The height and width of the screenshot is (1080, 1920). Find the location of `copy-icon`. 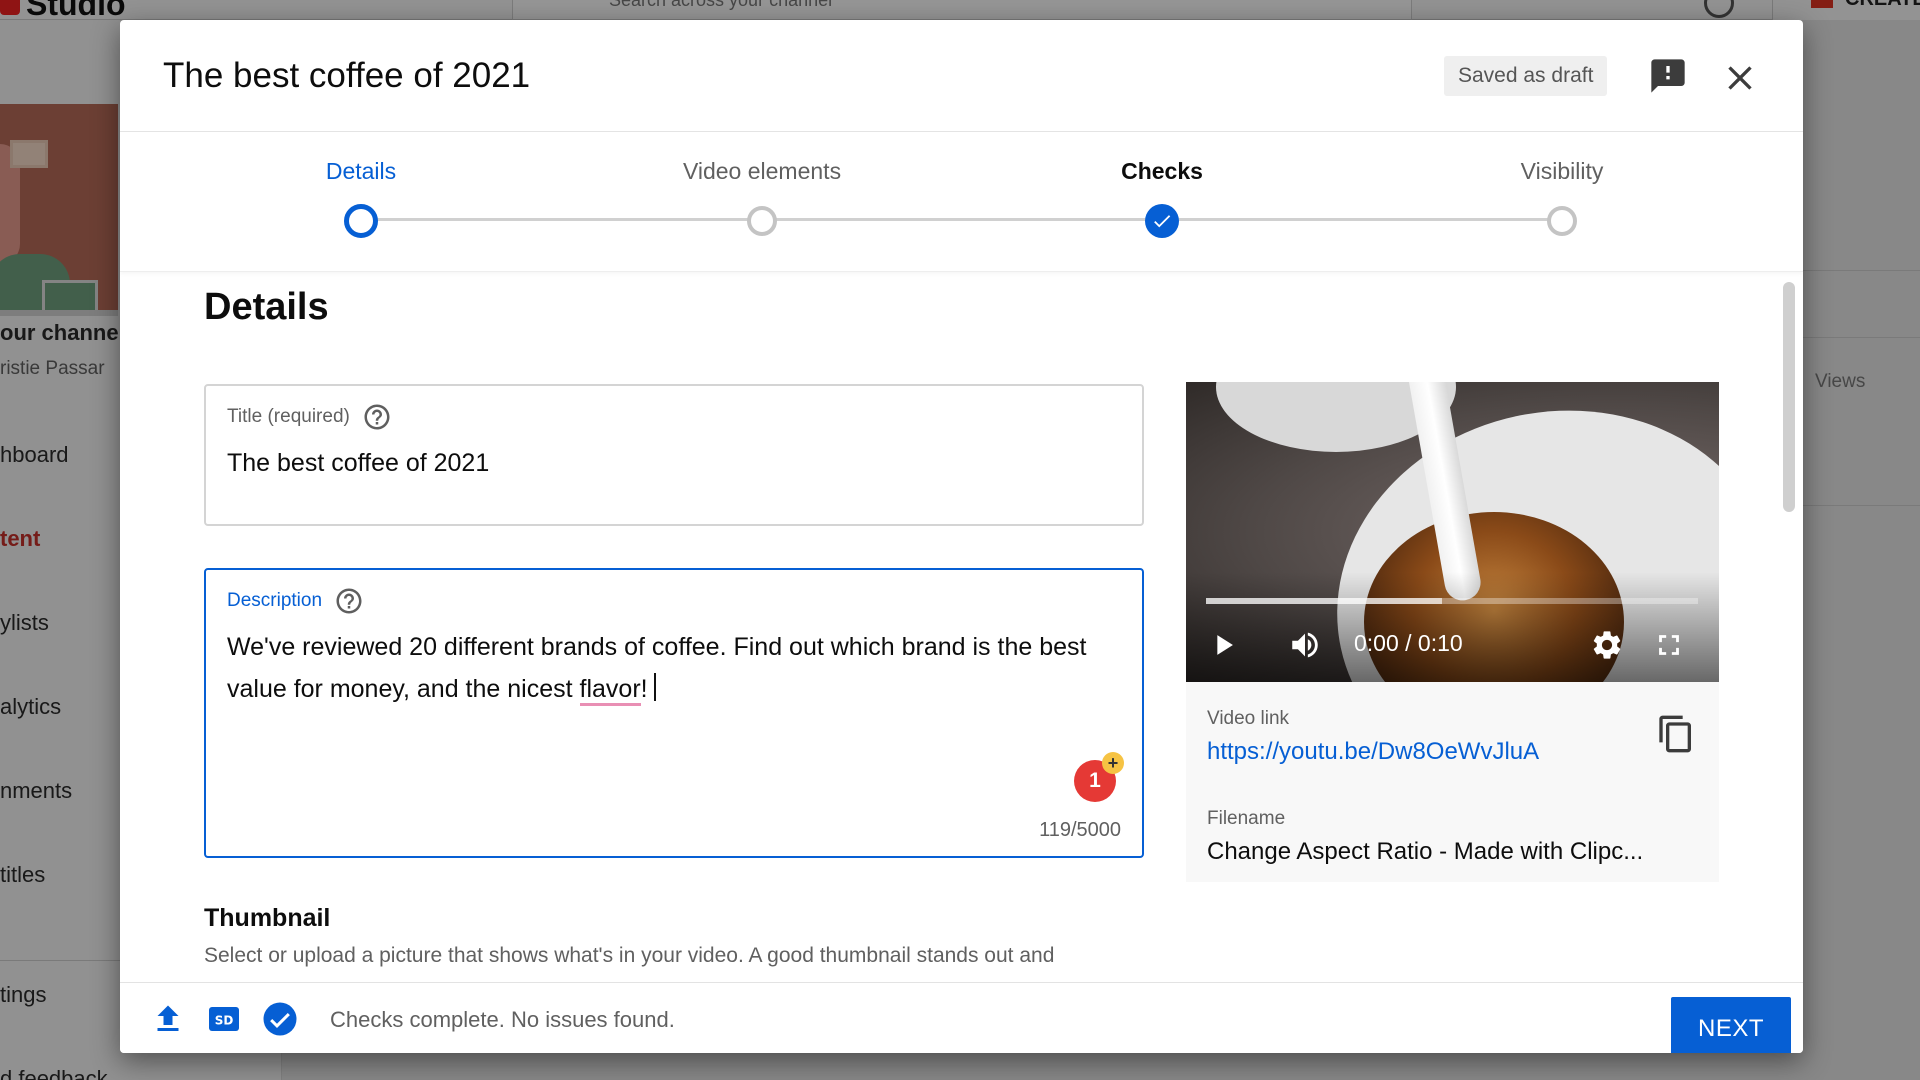

copy-icon is located at coordinates (1675, 734).